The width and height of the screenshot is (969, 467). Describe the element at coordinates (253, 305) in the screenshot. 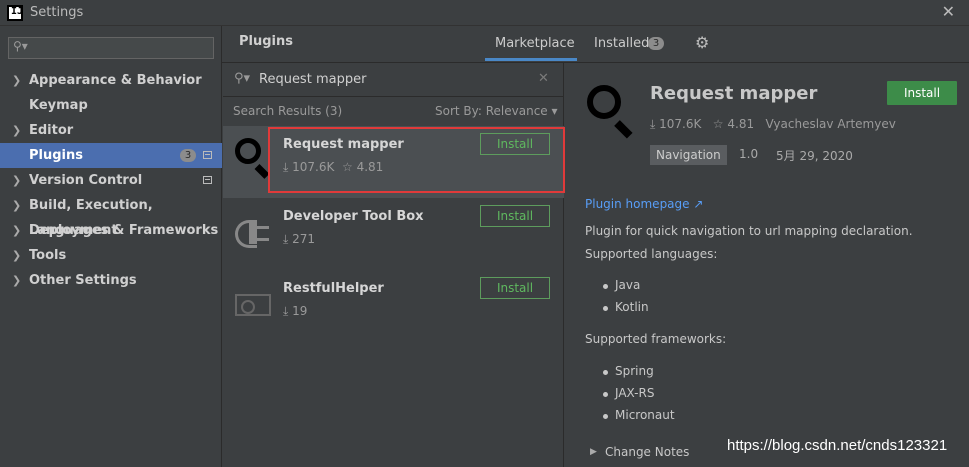

I see `plugin-placeholder-icon` at that location.